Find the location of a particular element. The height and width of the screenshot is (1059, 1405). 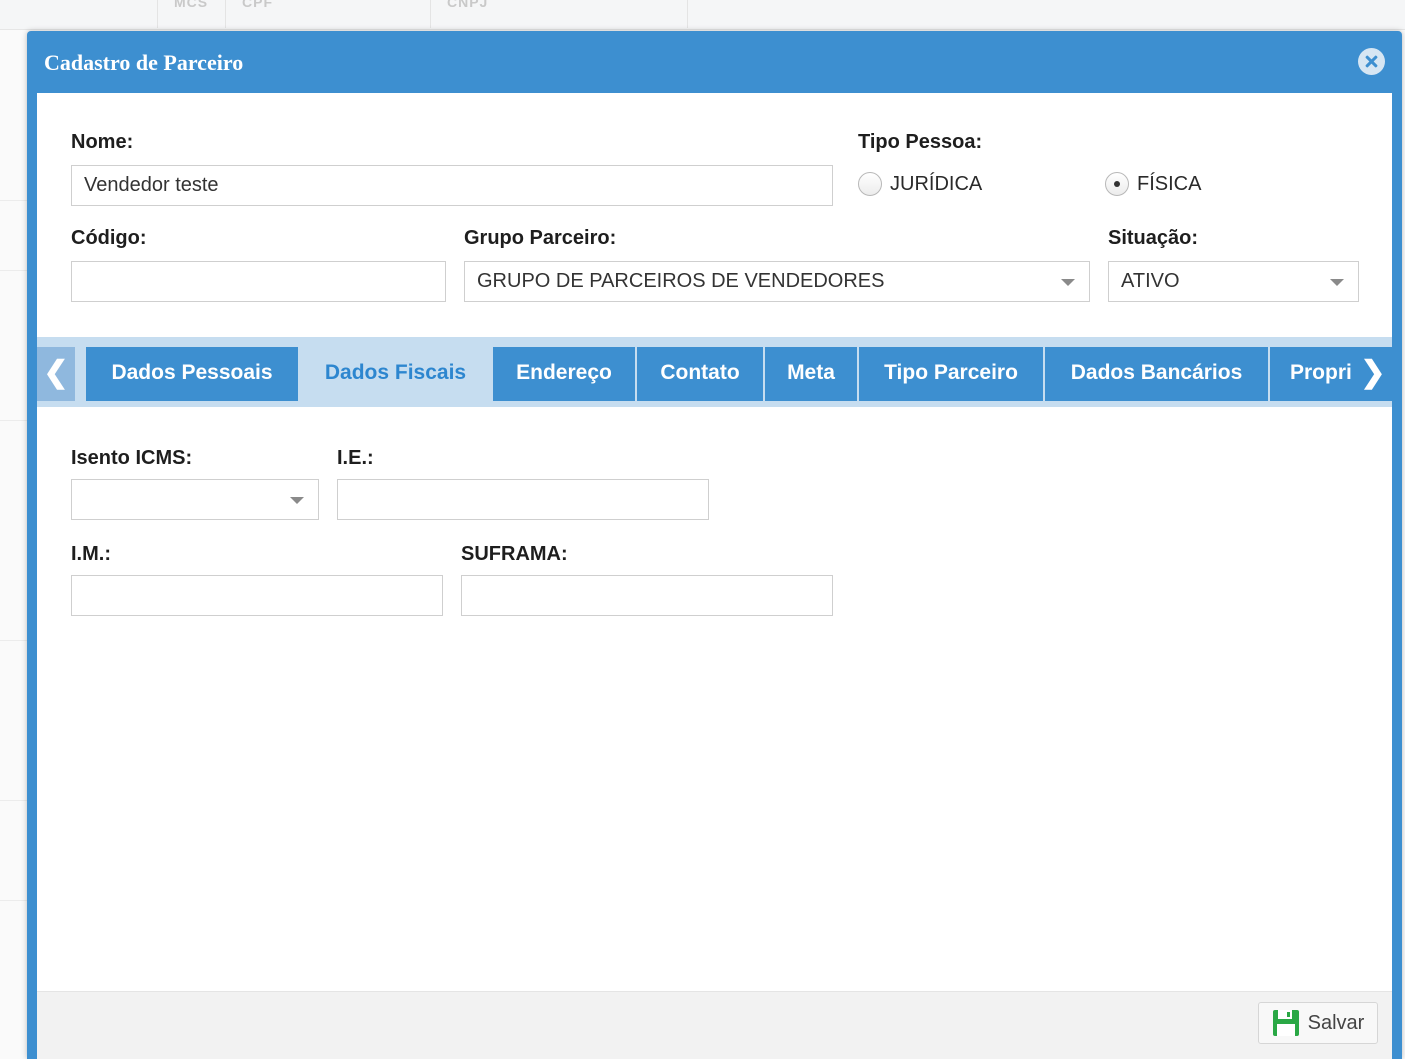

tab-contato: Contato is located at coordinates (700, 374).